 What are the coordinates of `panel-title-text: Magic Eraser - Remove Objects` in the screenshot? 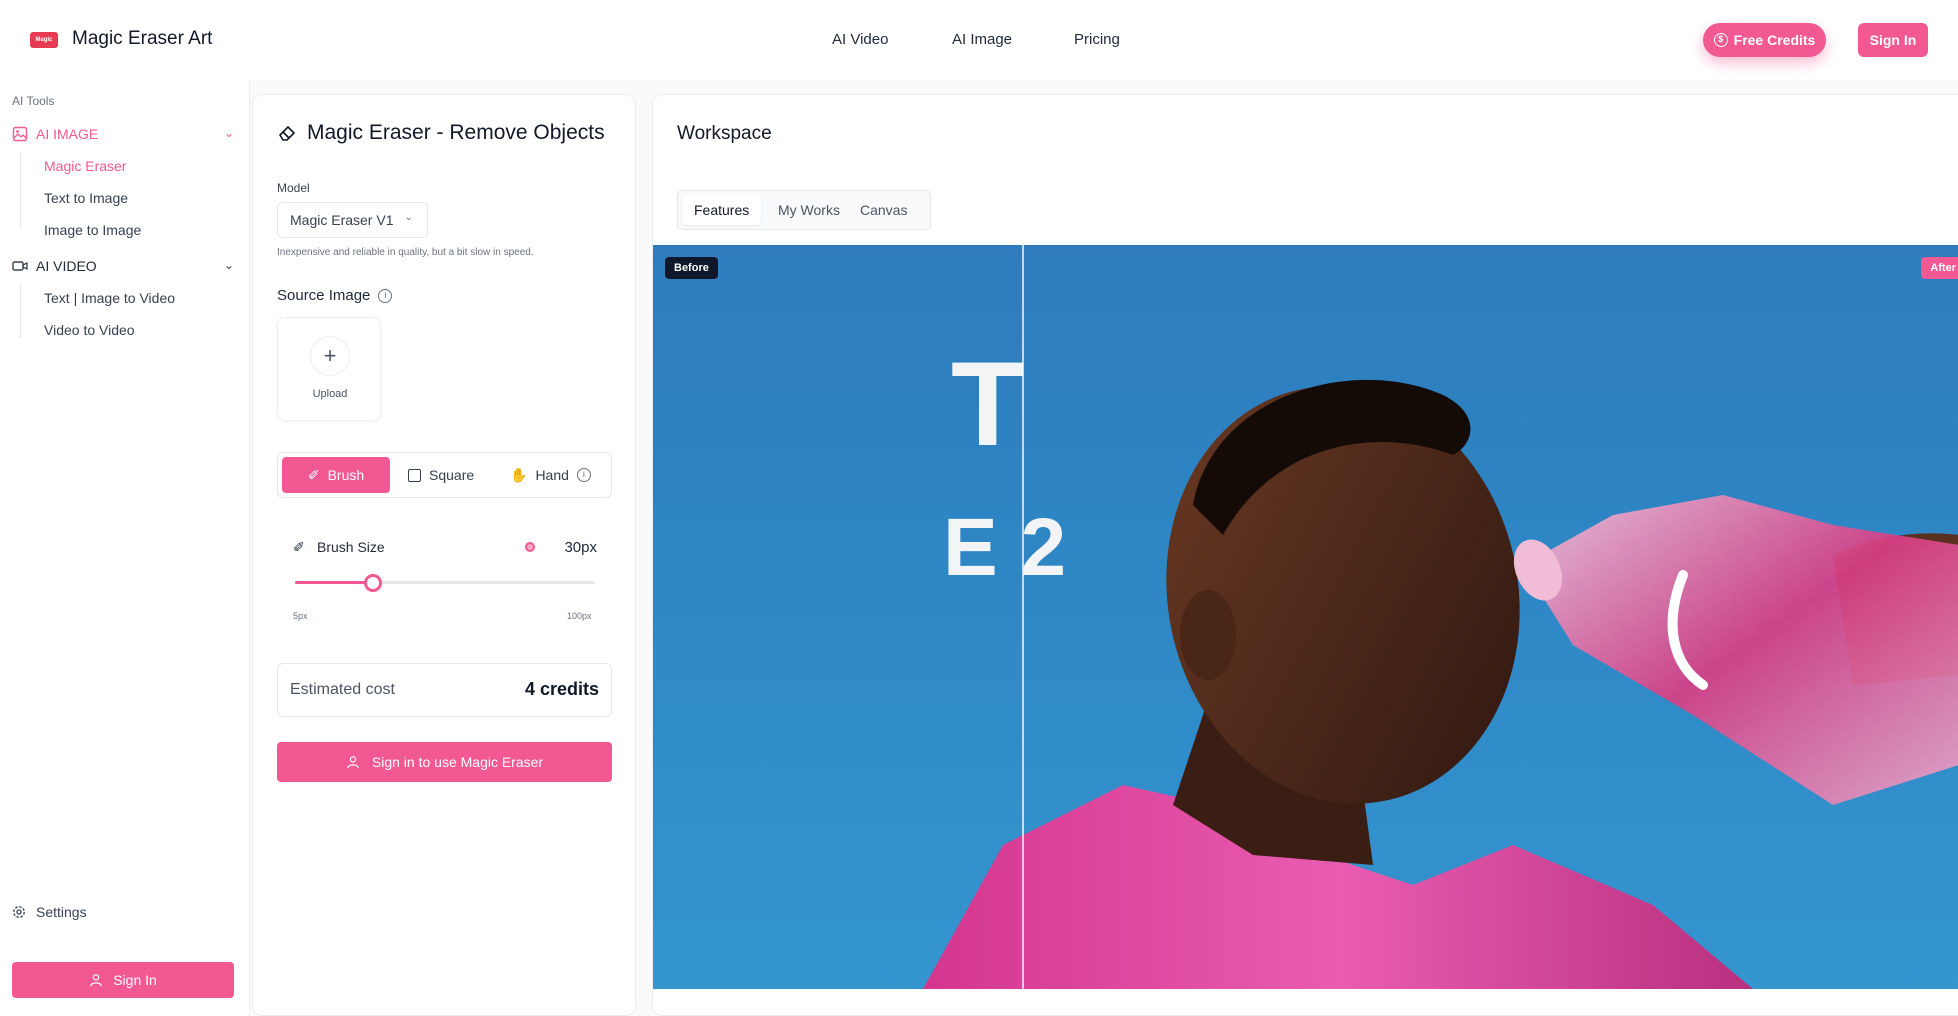 It's located at (456, 132).